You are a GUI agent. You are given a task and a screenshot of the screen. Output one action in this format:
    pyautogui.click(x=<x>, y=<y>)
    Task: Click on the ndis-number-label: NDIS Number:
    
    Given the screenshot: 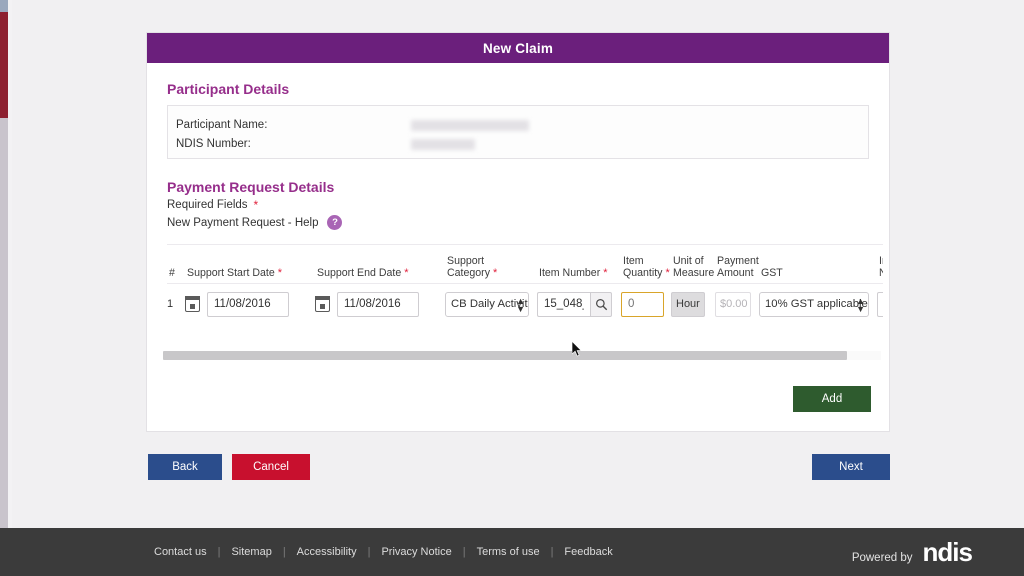 What is the action you would take?
    pyautogui.click(x=213, y=144)
    